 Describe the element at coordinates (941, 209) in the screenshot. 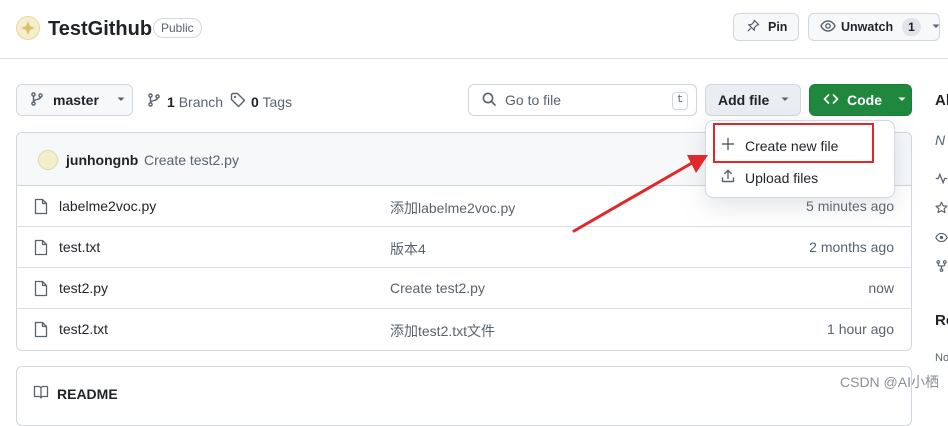

I see `star-icon` at that location.